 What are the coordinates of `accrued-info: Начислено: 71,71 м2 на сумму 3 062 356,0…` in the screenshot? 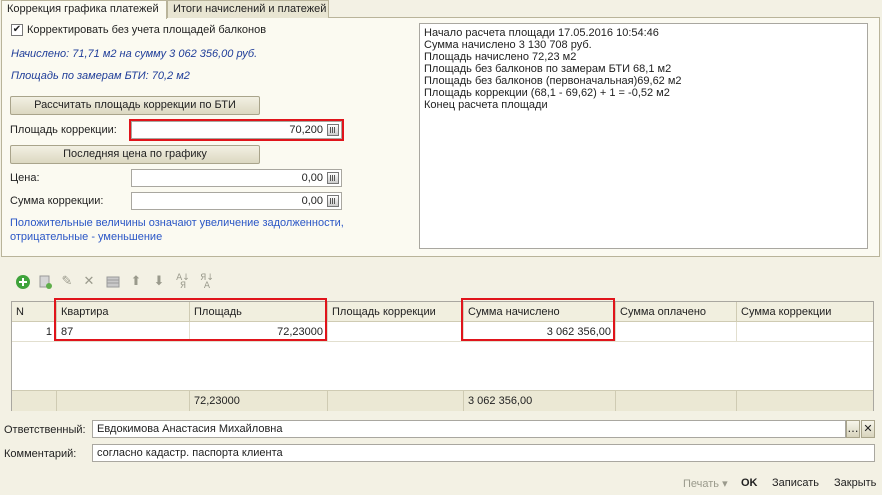 It's located at (134, 54).